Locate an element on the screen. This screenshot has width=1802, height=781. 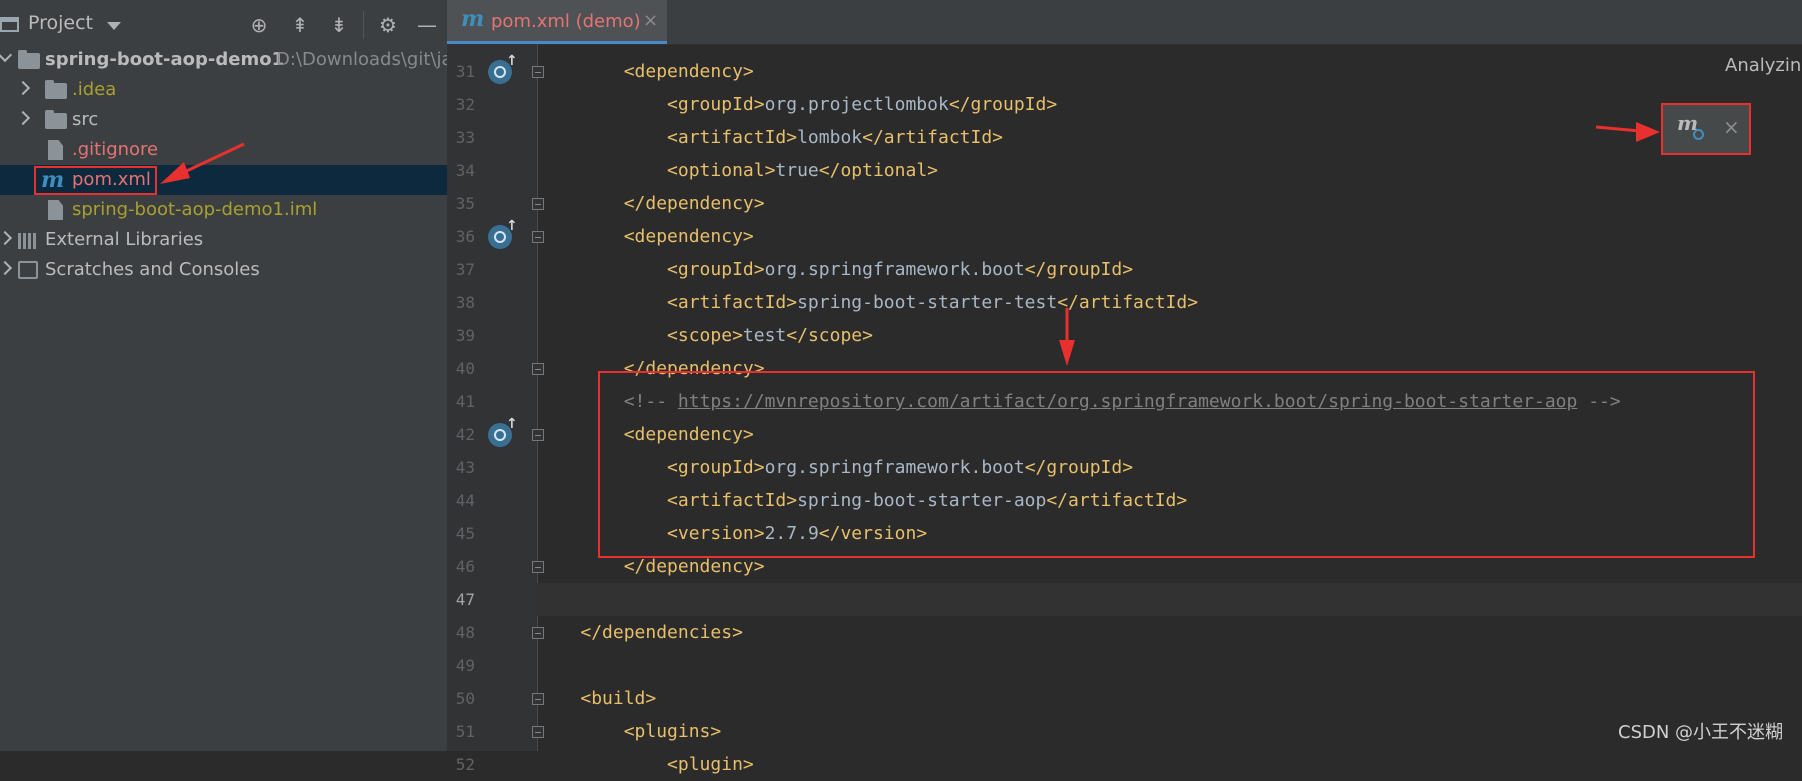
line-number: 52 is located at coordinates (465, 764).